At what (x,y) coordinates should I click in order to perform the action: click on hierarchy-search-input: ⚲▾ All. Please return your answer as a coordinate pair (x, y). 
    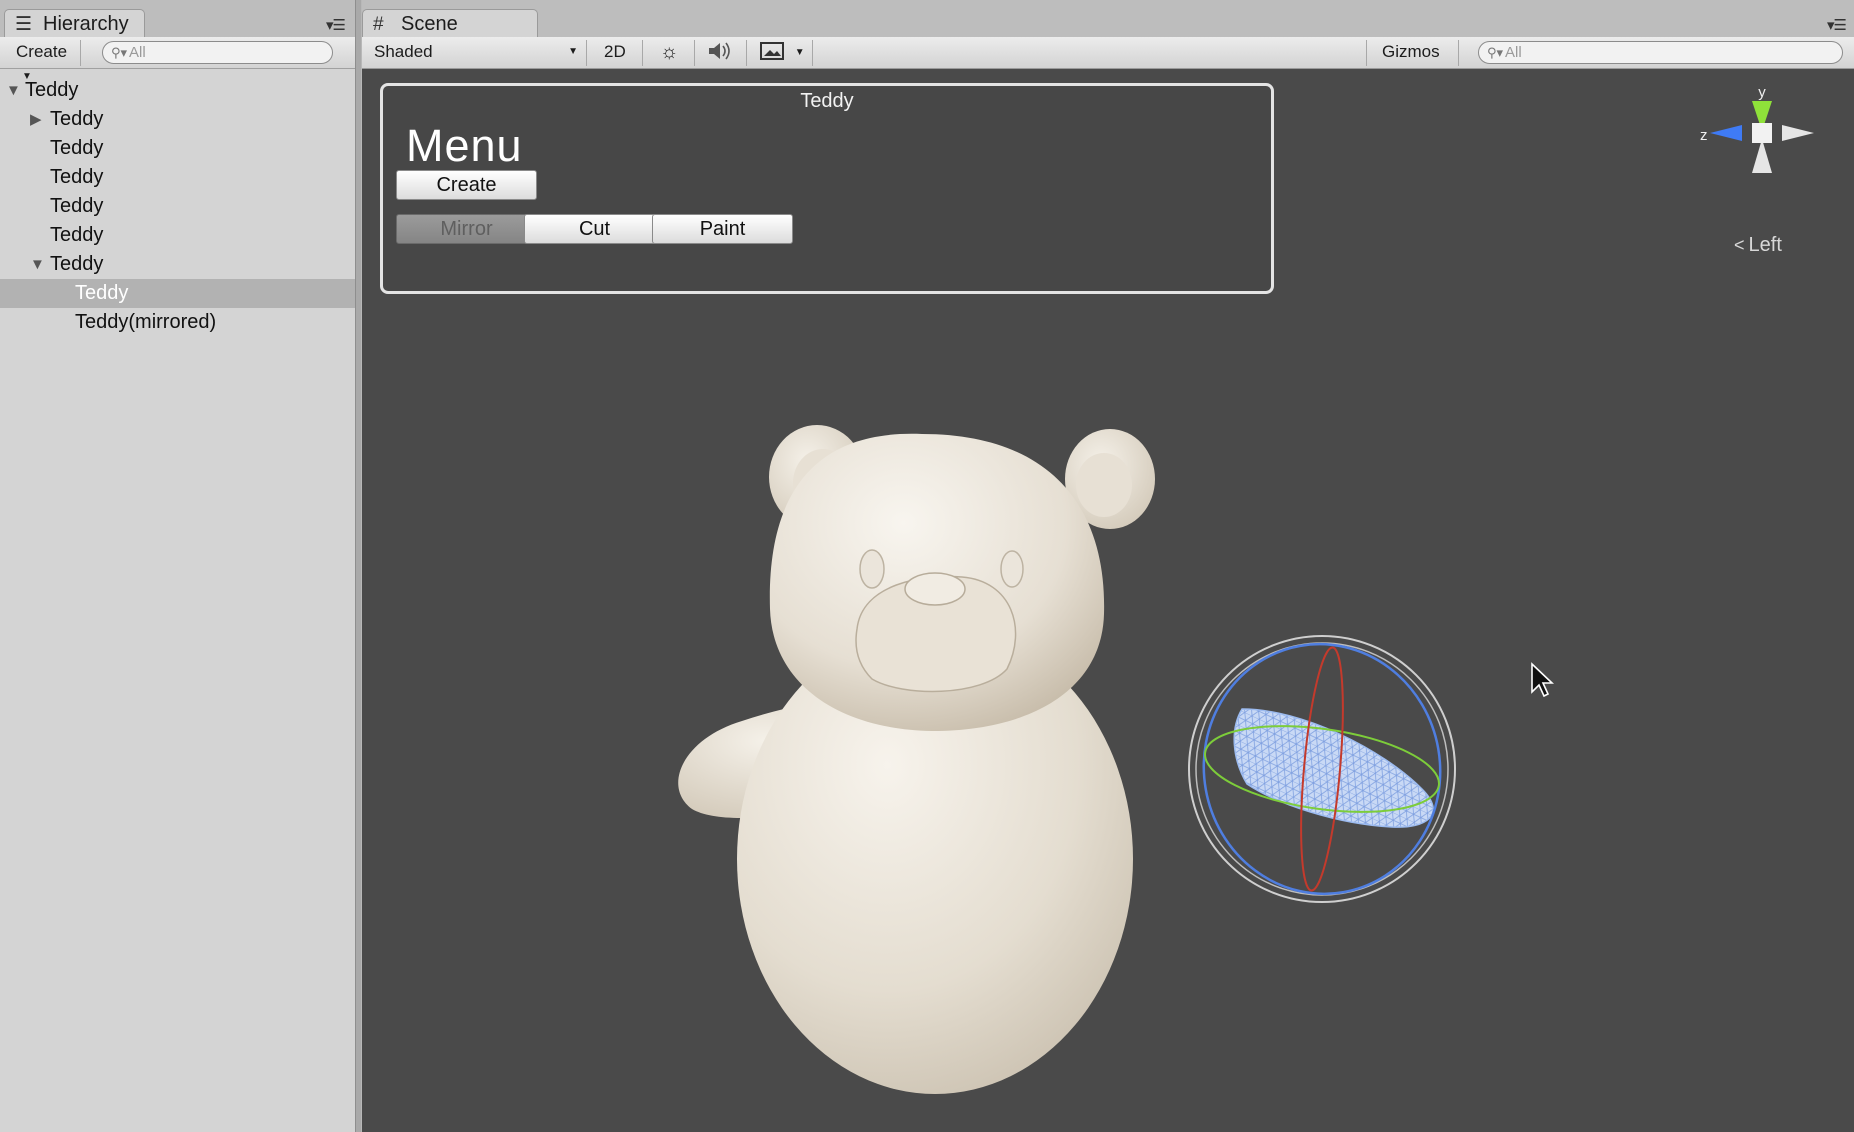
    Looking at the image, I should click on (217, 52).